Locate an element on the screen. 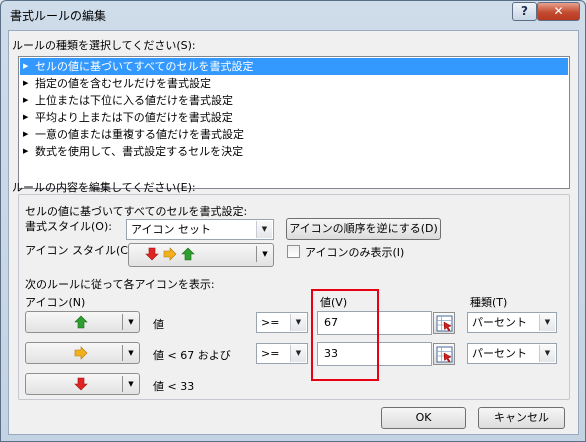  help-button: ? is located at coordinates (524, 11).